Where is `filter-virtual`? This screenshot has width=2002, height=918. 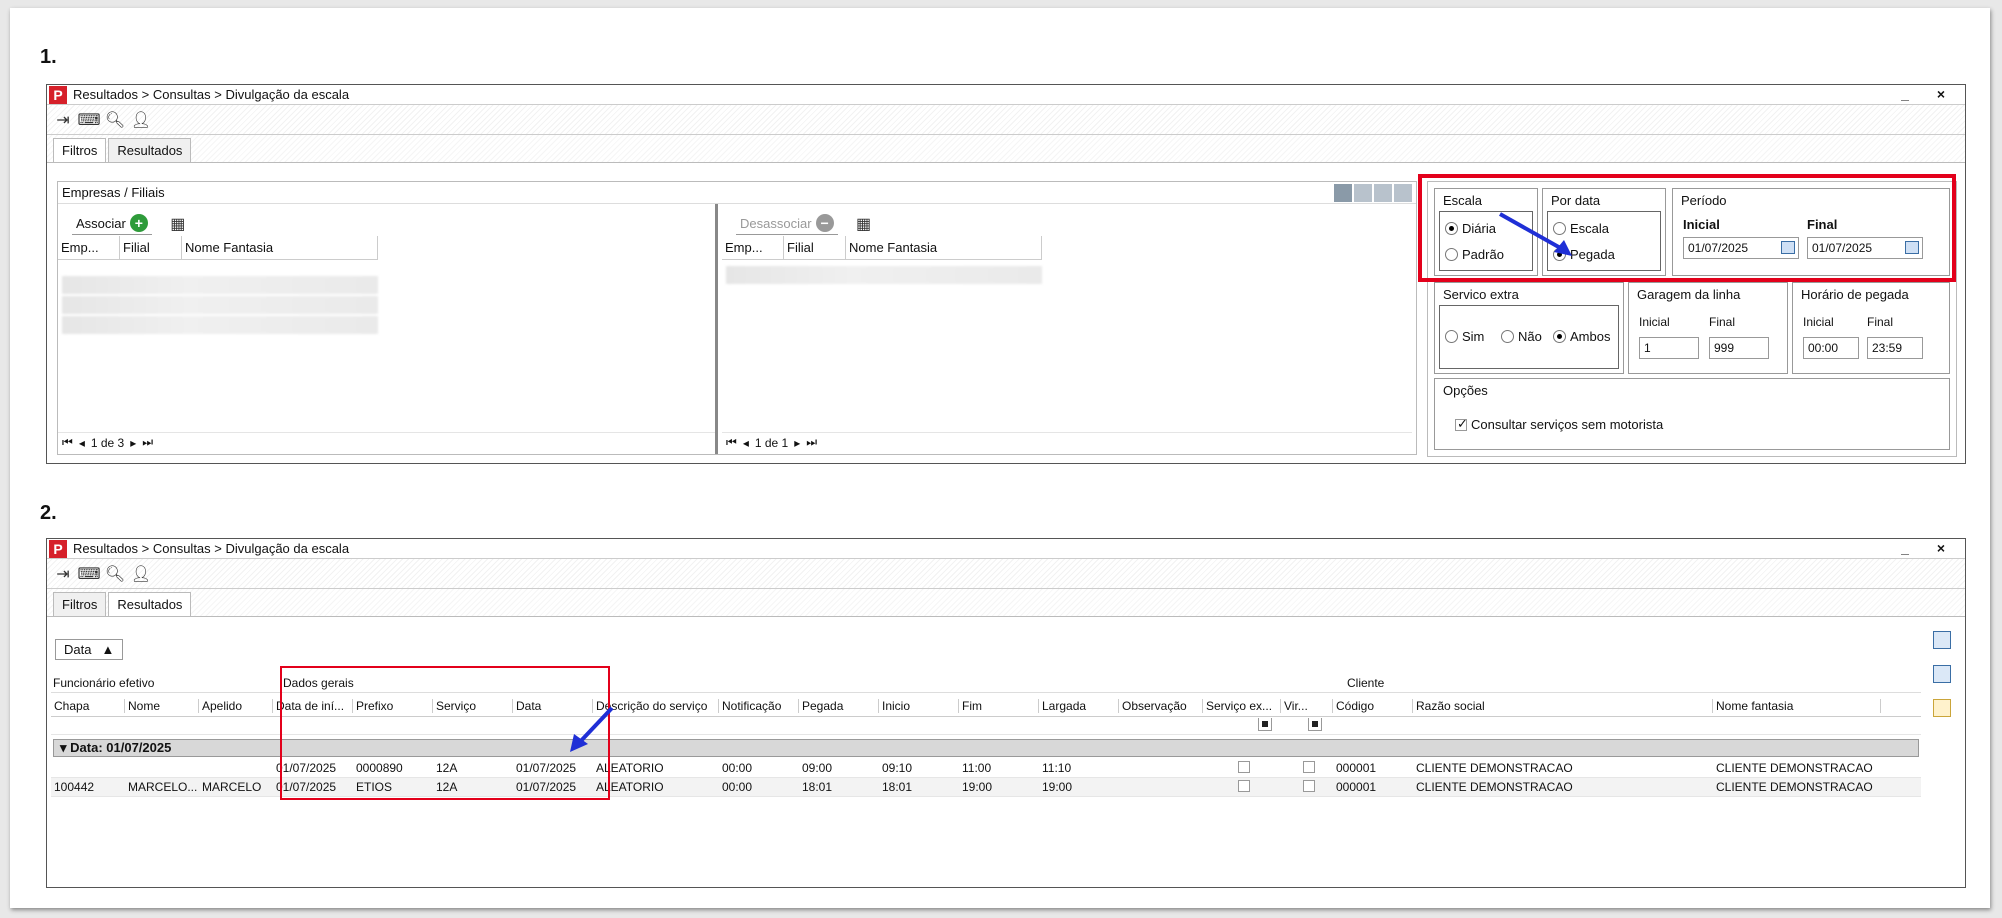 filter-virtual is located at coordinates (1313, 725).